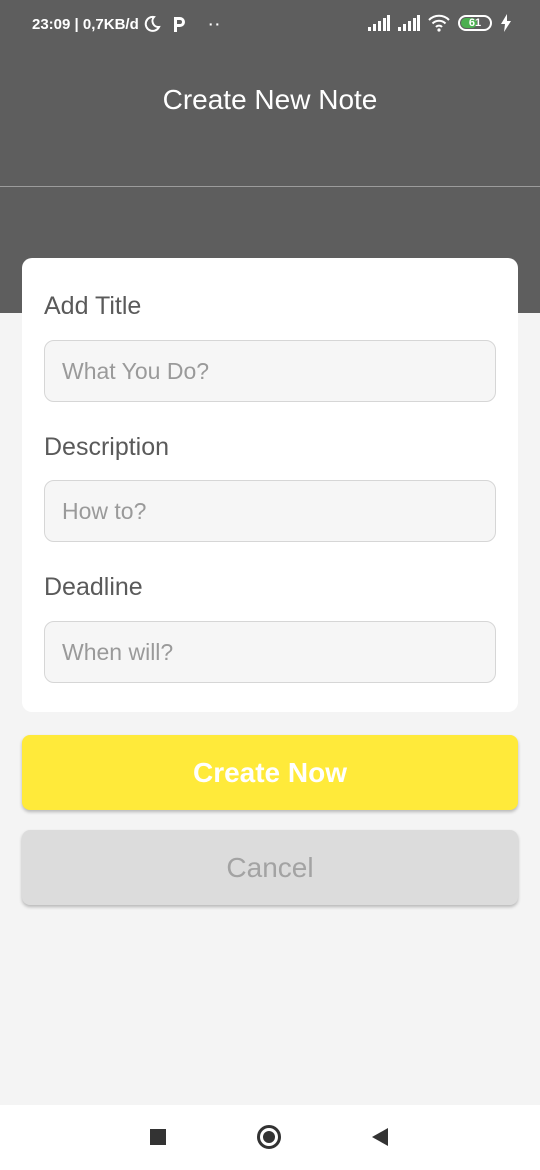 This screenshot has width=540, height=1170. I want to click on status-right: 61, so click(440, 23).